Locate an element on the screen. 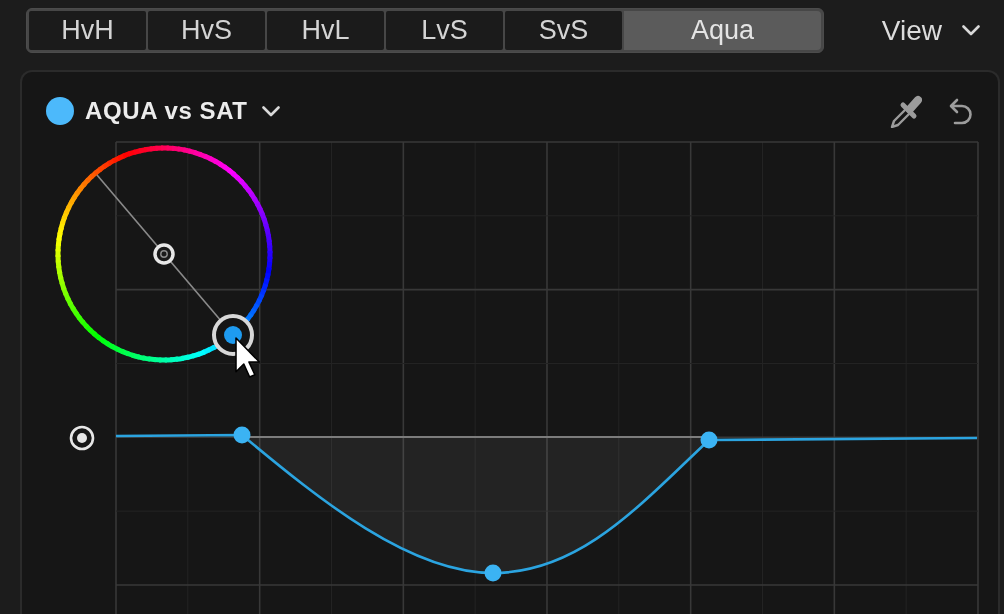 The image size is (1004, 614). tab: HvH is located at coordinates (87, 30).